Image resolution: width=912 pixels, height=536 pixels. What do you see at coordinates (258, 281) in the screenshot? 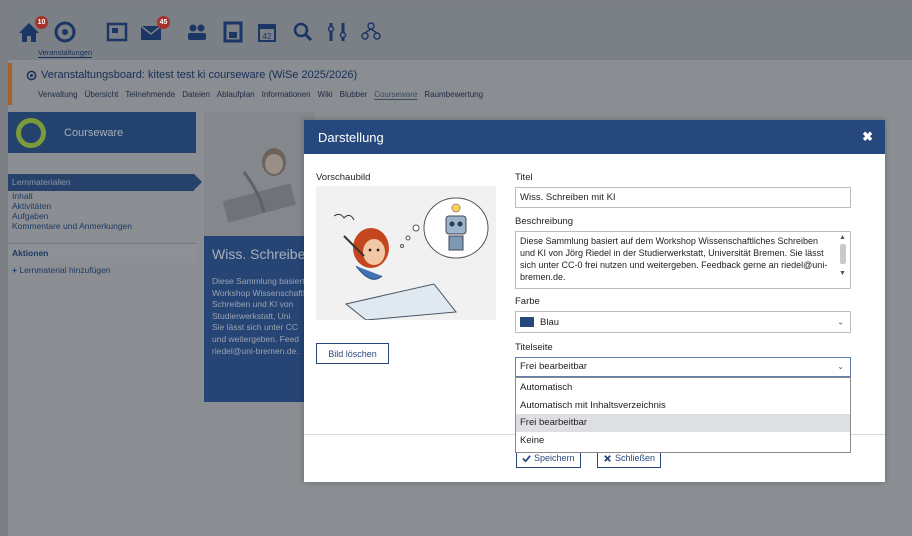
I see `card-desc-line: Diese Sammlung basiert` at bounding box center [258, 281].